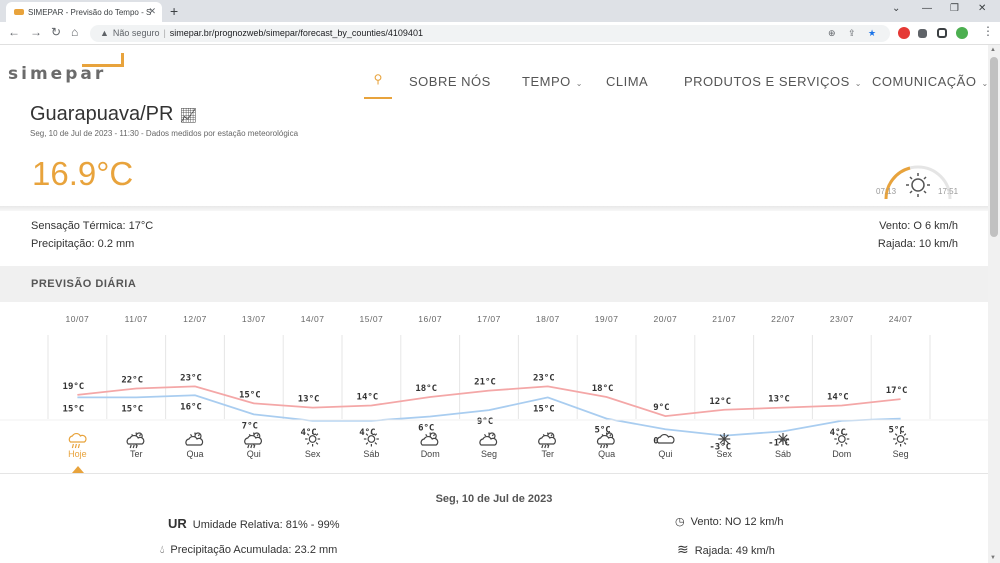 This screenshot has width=1000, height=563. I want to click on forecast-day-label: Sex, so click(313, 454).